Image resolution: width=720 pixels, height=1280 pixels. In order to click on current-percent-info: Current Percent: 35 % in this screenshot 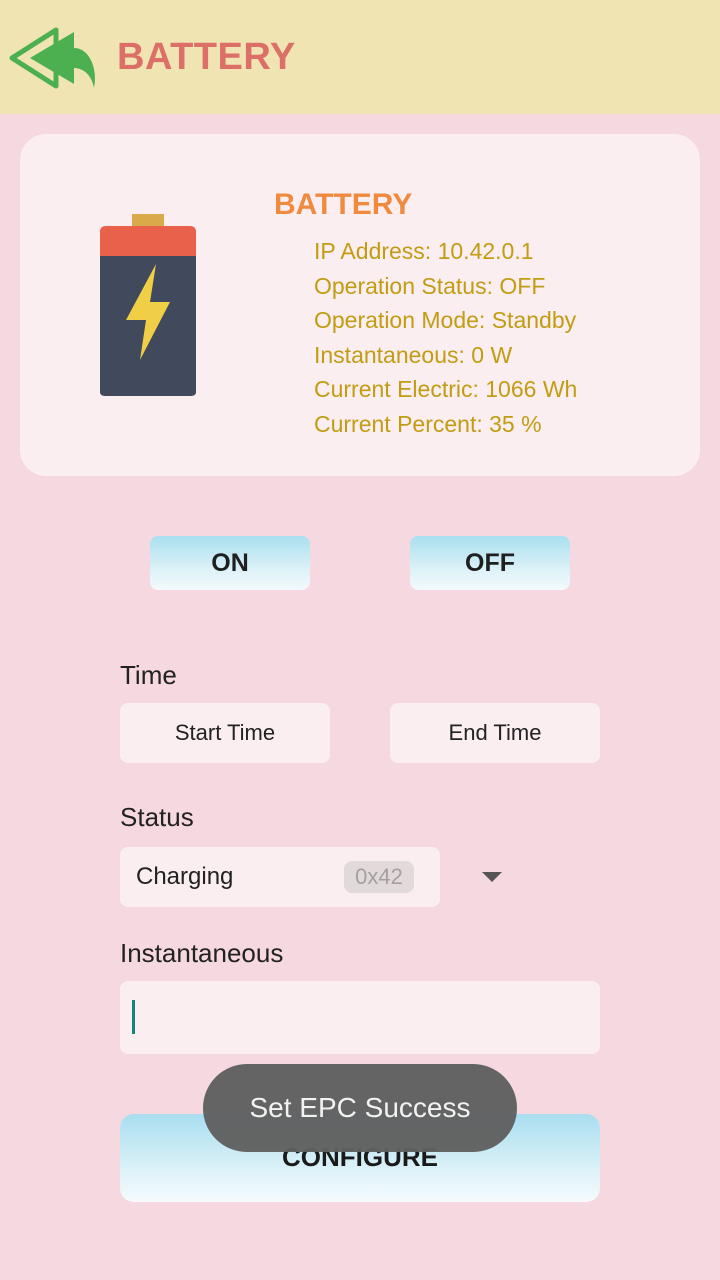, I will do `click(428, 423)`.